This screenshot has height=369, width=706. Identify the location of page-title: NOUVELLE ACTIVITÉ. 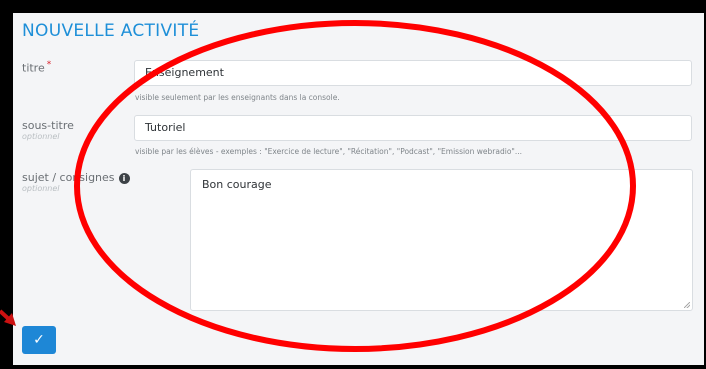
(111, 31).